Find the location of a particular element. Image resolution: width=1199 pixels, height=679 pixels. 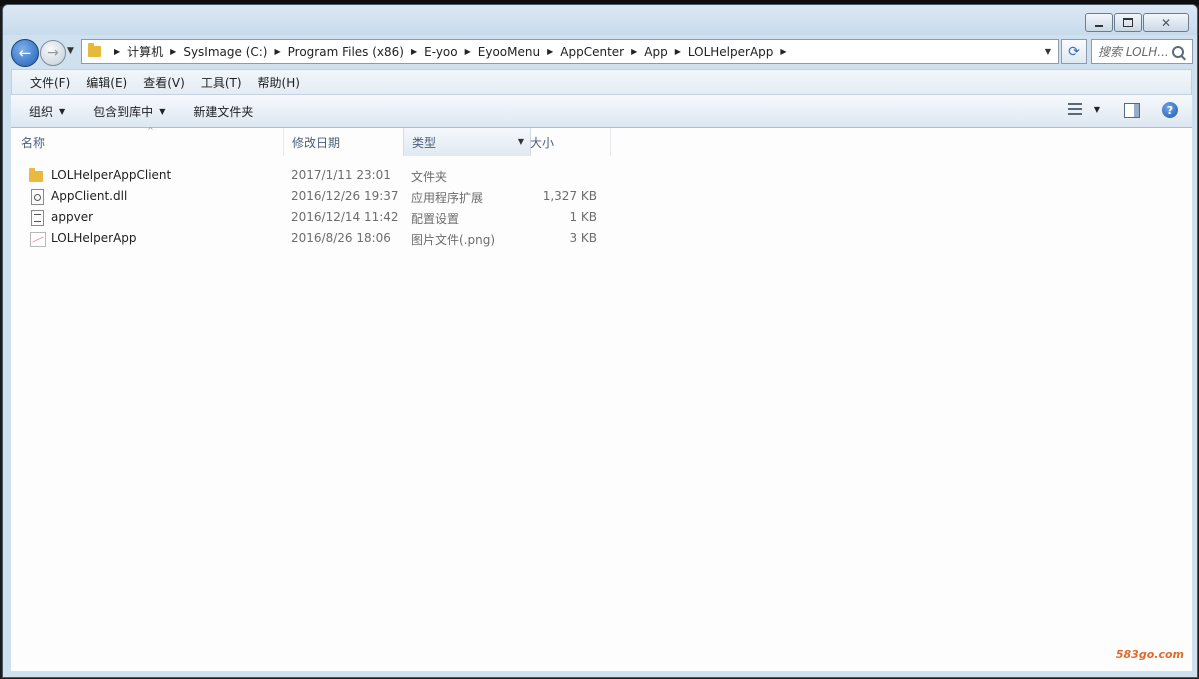

file-row: appver 2016/12/14 11:42 配置设置 1 KB is located at coordinates (311, 217).